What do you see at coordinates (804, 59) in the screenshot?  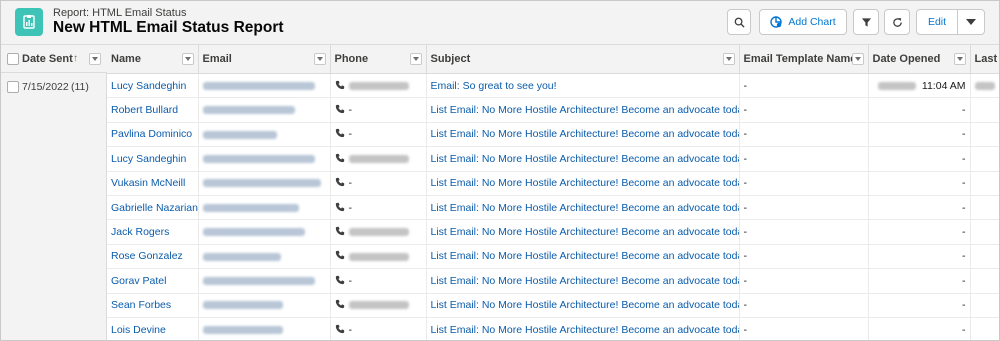 I see `column-header-template: Email Template Name` at bounding box center [804, 59].